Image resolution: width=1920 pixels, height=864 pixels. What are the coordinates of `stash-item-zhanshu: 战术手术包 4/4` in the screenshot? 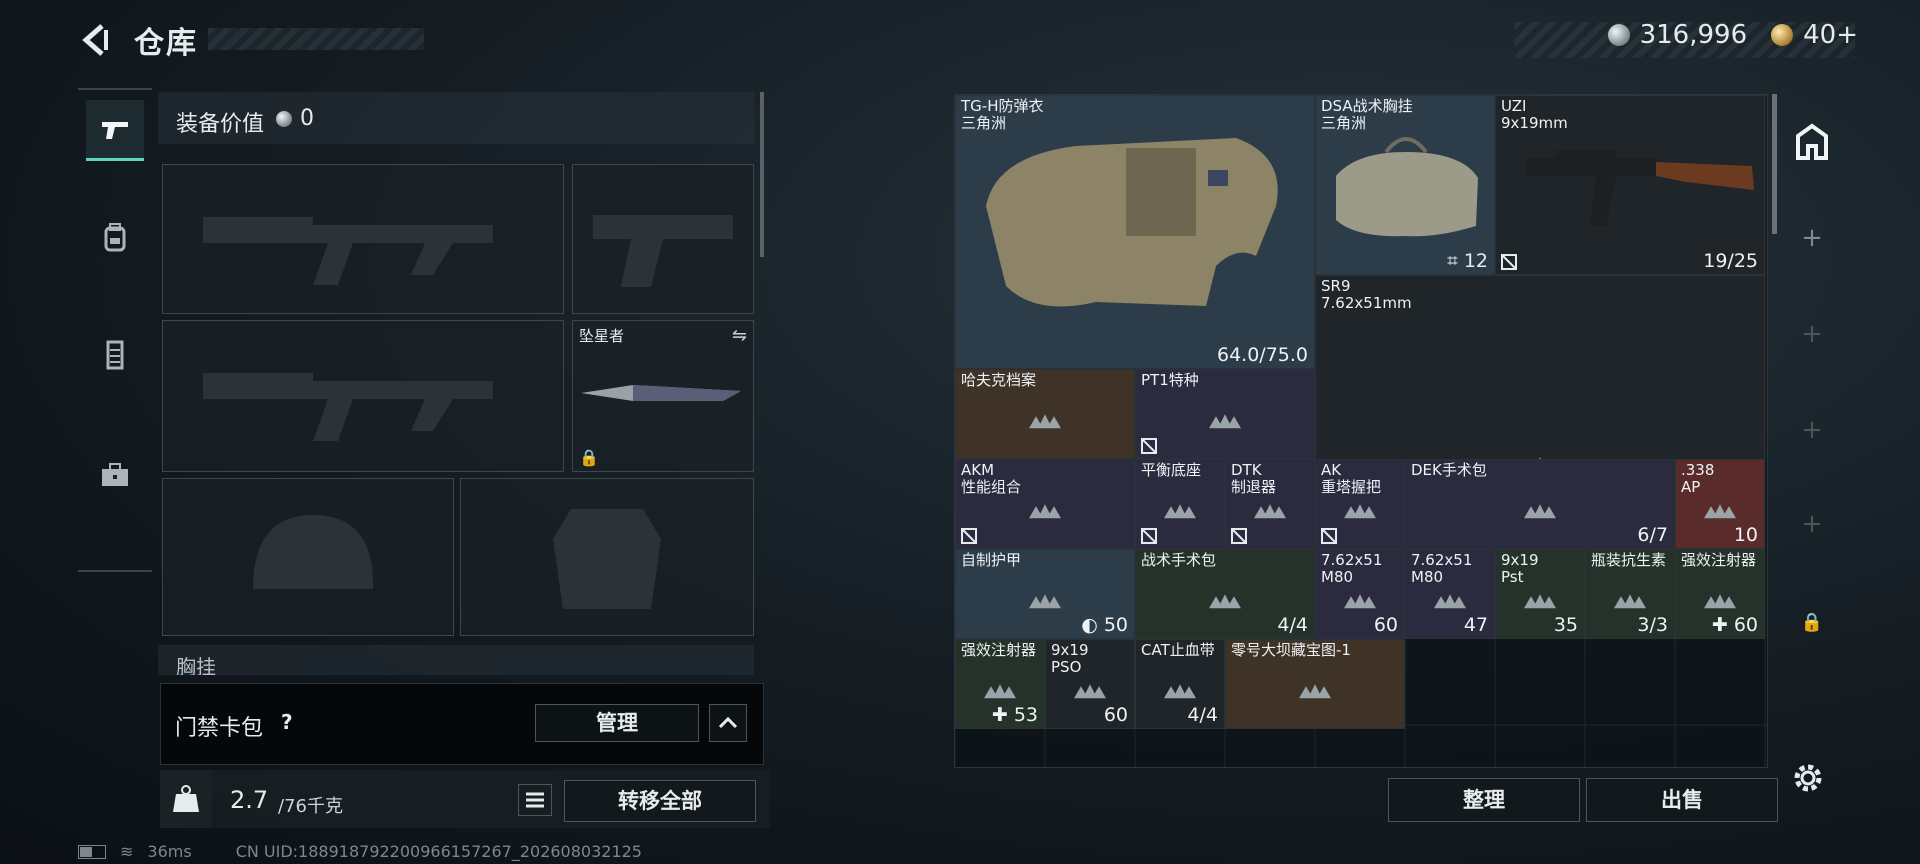 It's located at (1225, 594).